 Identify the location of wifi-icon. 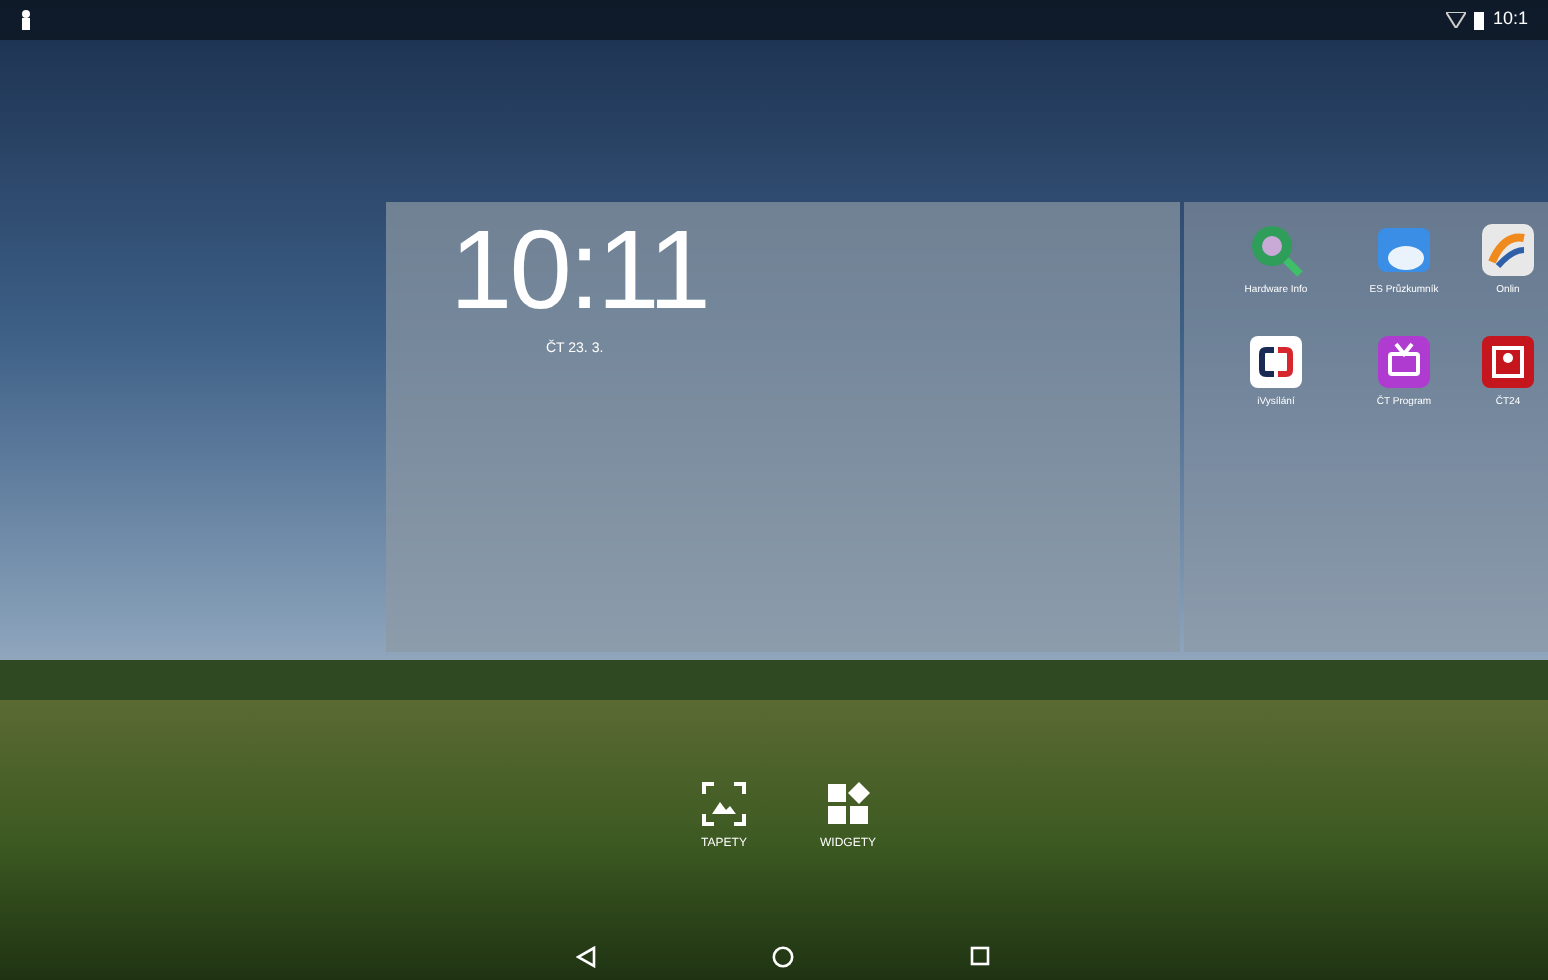
(1456, 20).